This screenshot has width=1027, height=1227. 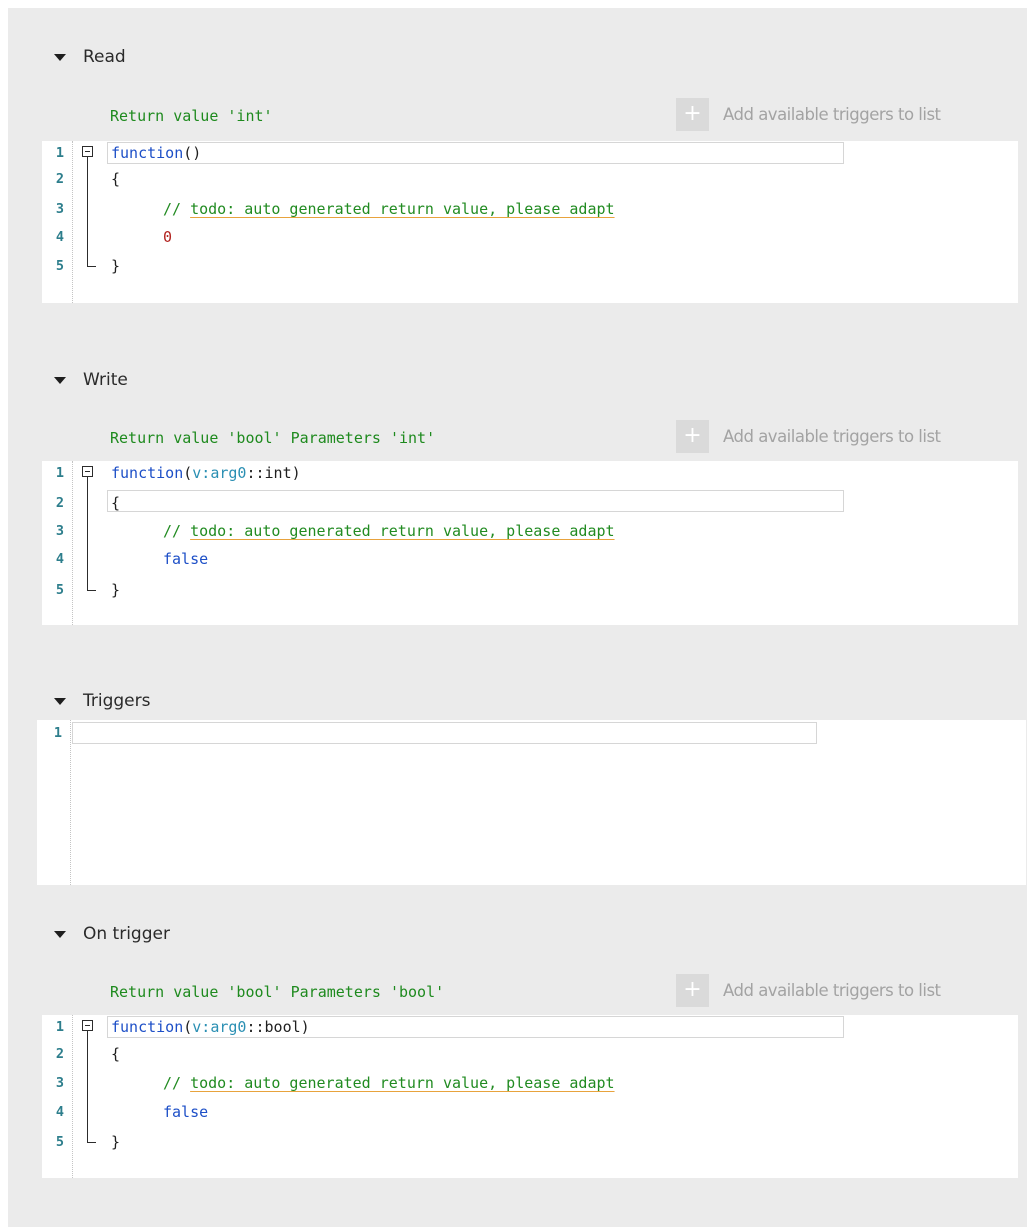 I want to click on add-triggers-button-on-trigger: + Add available triggers to list, so click(x=808, y=990).